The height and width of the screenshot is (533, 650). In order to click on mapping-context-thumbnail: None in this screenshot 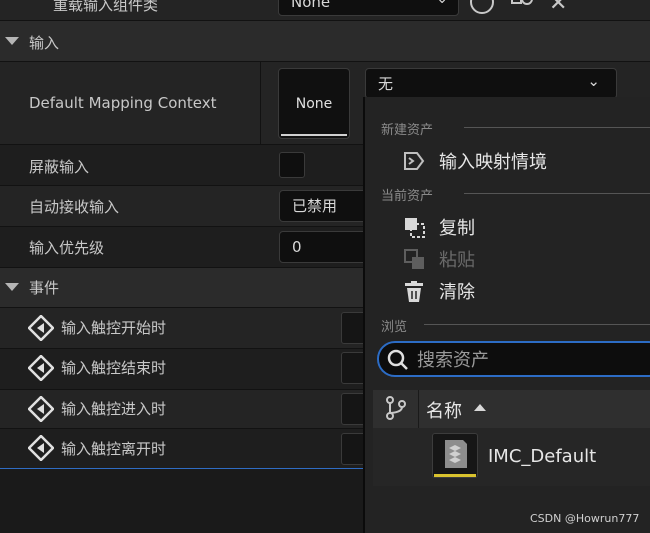, I will do `click(314, 103)`.